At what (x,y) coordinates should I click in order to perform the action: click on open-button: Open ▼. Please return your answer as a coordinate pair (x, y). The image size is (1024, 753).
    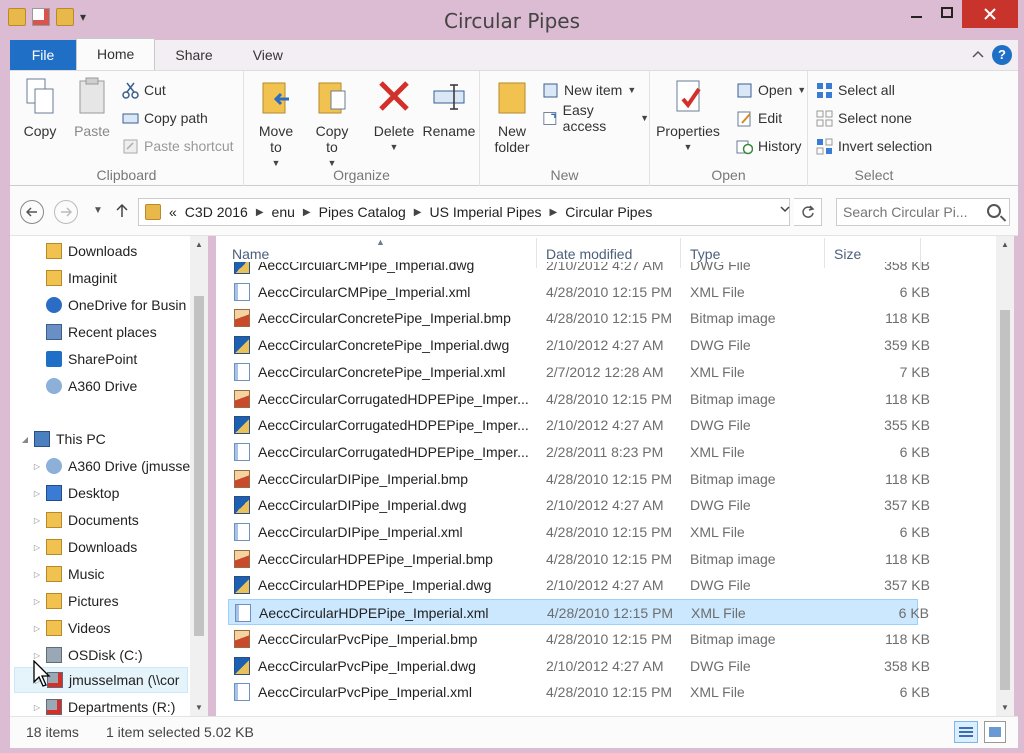
    Looking at the image, I should click on (771, 90).